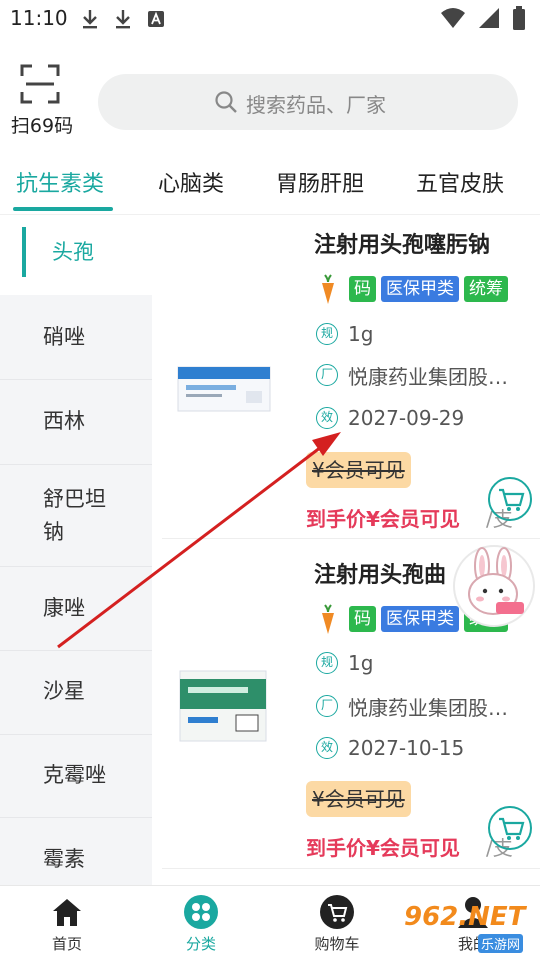 The width and height of the screenshot is (540, 960). I want to click on nav-category: 分类, so click(201, 923).